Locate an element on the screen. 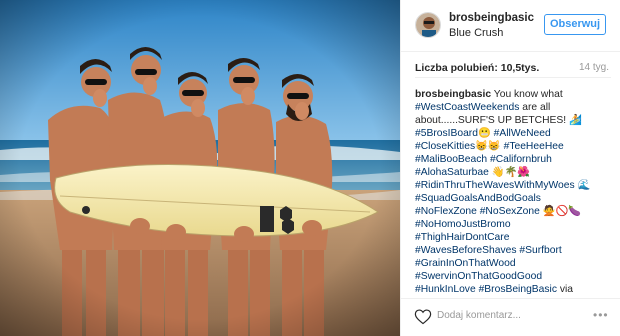 The width and height of the screenshot is (620, 336). caption-text: 🙅🚫🍆 is located at coordinates (560, 211).